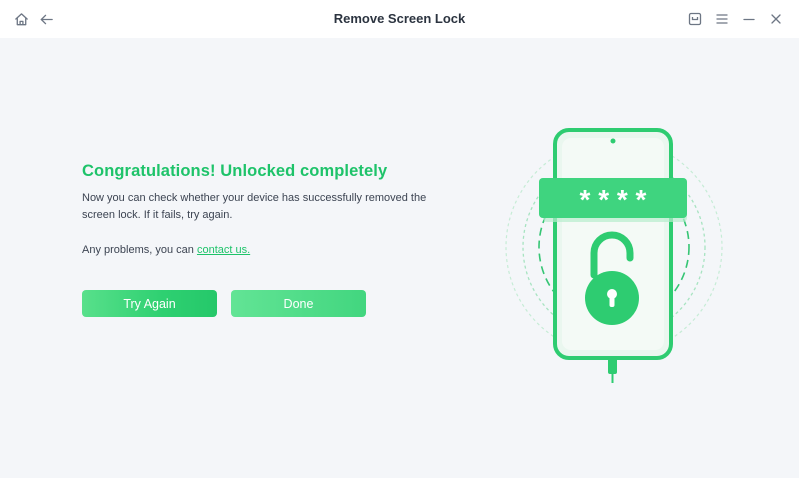  What do you see at coordinates (149, 303) in the screenshot?
I see `try-again-button: Try Again` at bounding box center [149, 303].